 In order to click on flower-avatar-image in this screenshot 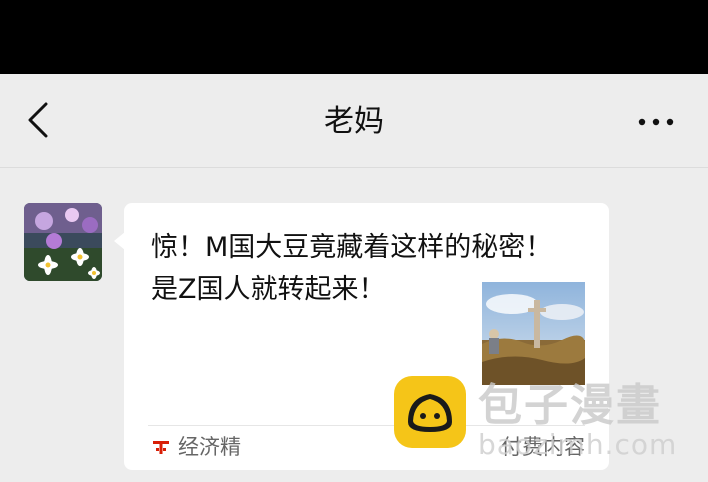, I will do `click(63, 242)`.